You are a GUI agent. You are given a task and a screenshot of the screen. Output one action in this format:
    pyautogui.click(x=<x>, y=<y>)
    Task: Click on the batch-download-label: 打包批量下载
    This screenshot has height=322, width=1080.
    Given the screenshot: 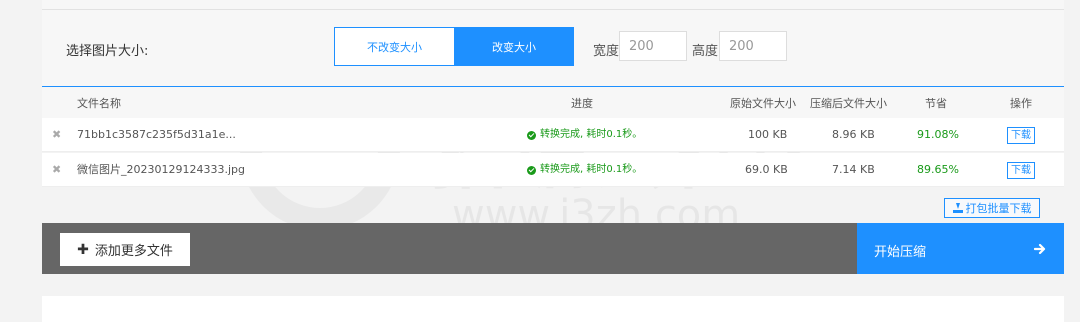 What is the action you would take?
    pyautogui.click(x=998, y=208)
    